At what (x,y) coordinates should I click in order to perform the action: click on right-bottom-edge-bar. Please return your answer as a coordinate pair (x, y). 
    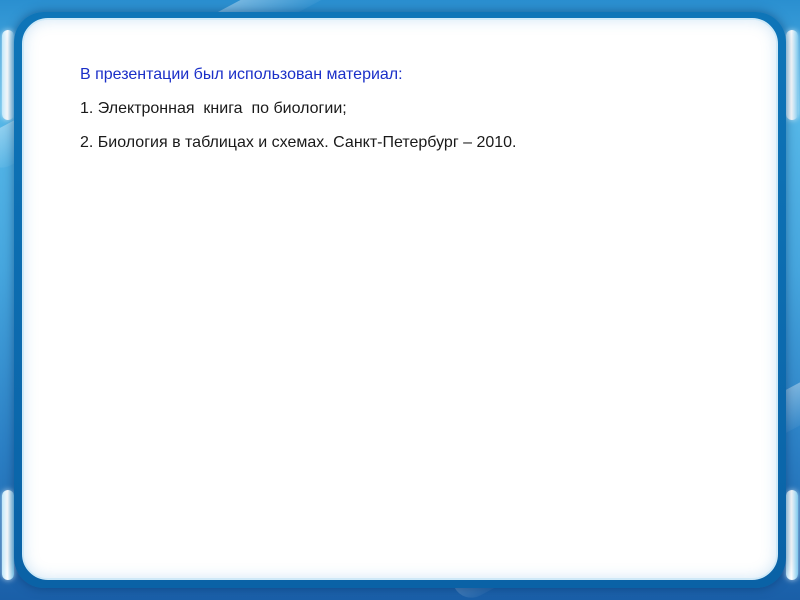
    Looking at the image, I should click on (792, 535).